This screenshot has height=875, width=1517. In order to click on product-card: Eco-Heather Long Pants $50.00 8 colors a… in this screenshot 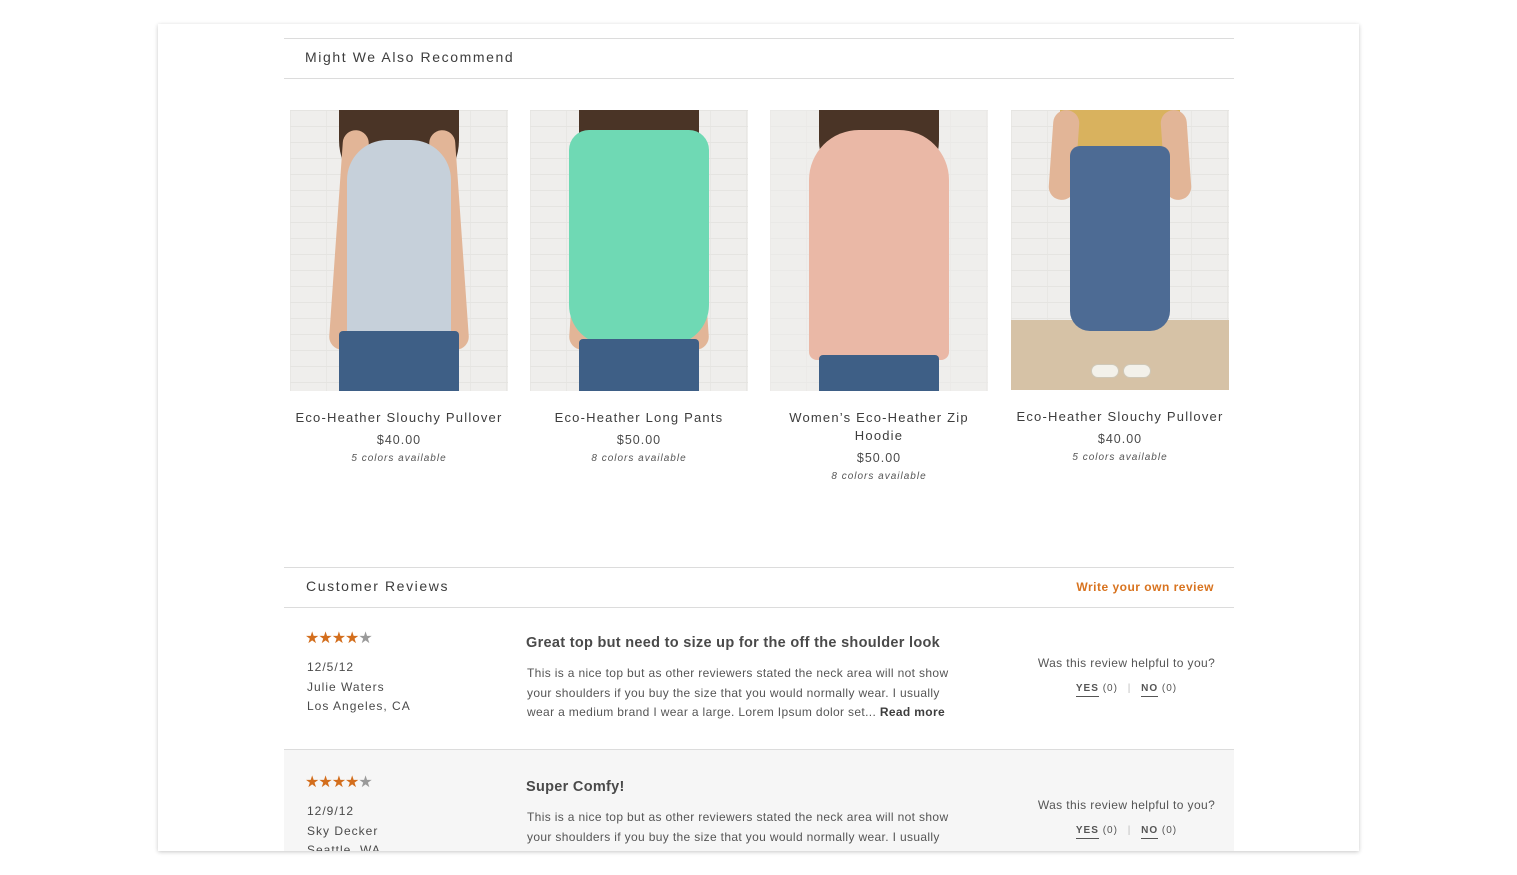, I will do `click(639, 287)`.